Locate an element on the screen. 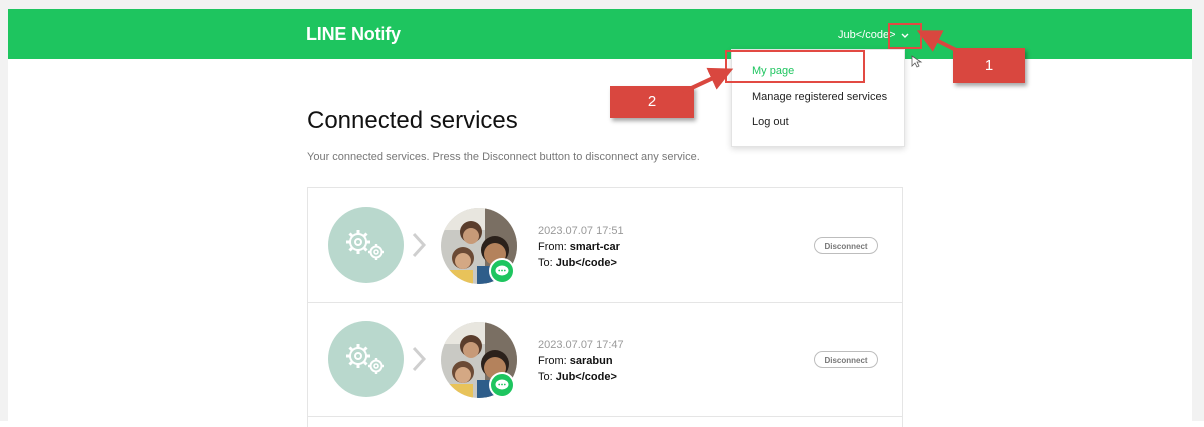 The width and height of the screenshot is (1204, 427). user-name: Jub</code> is located at coordinates (867, 35).